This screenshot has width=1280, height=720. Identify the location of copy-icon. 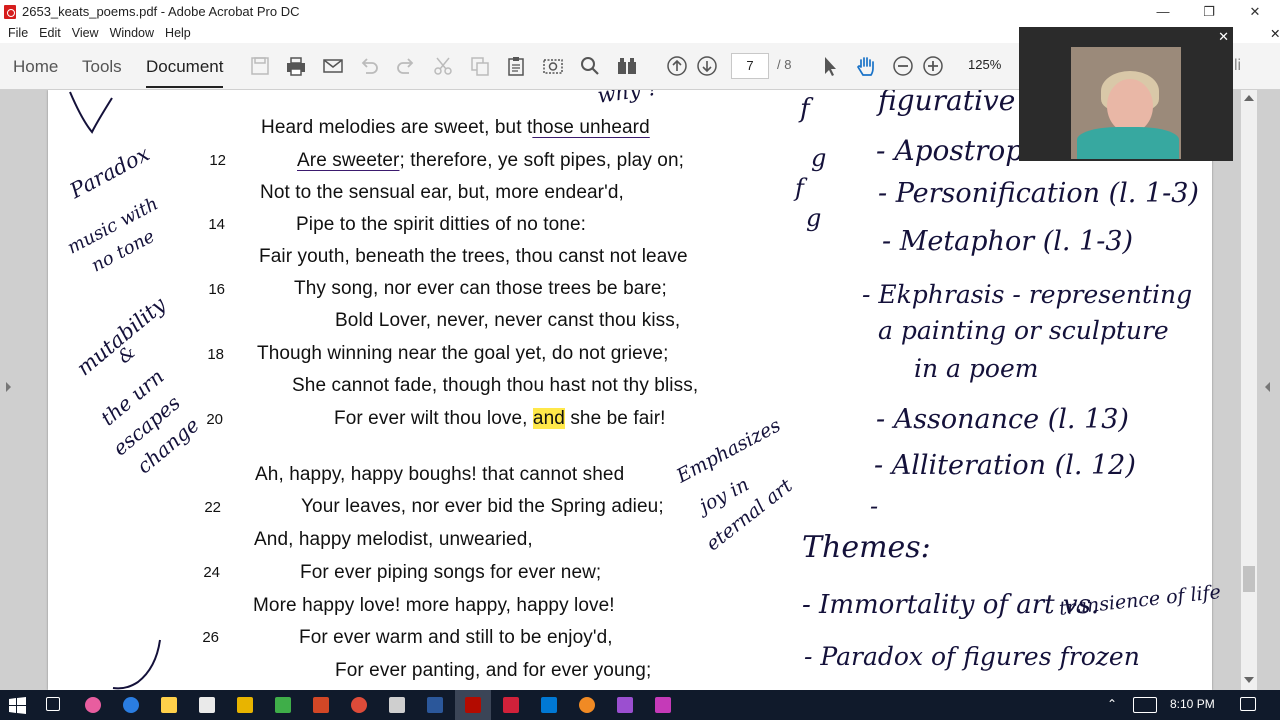
(480, 66).